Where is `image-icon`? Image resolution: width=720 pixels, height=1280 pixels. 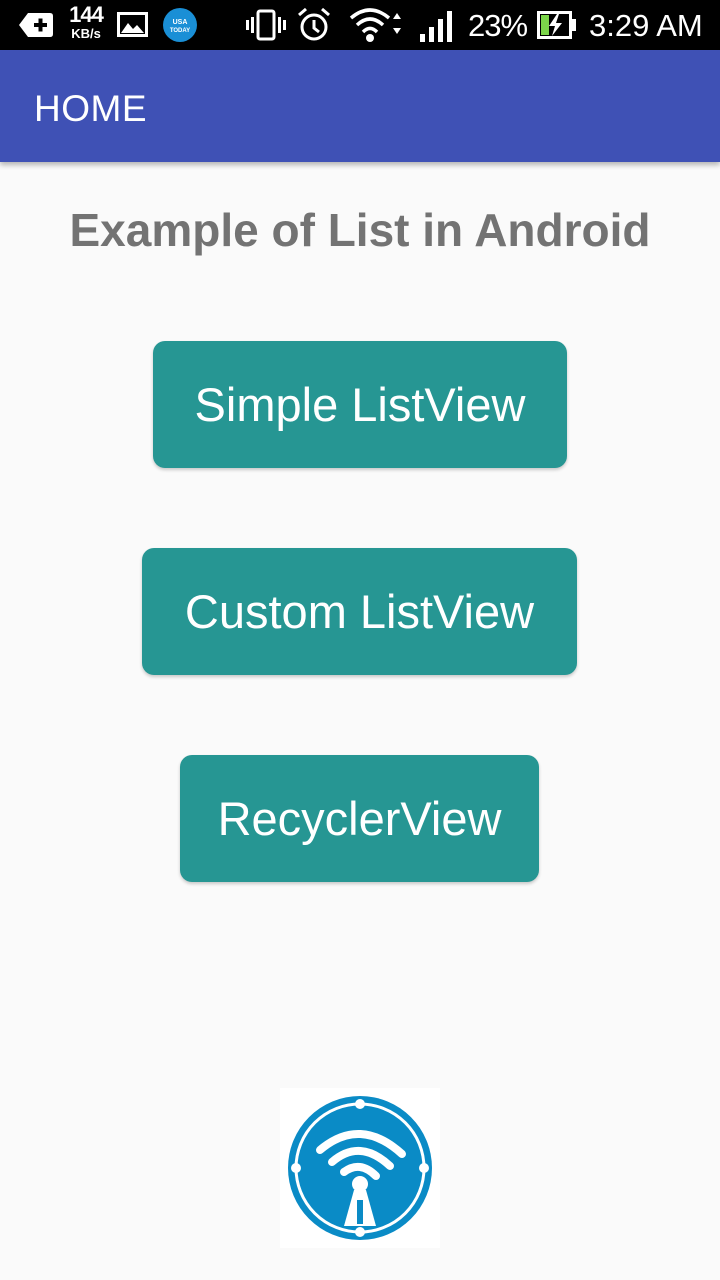
image-icon is located at coordinates (132, 24).